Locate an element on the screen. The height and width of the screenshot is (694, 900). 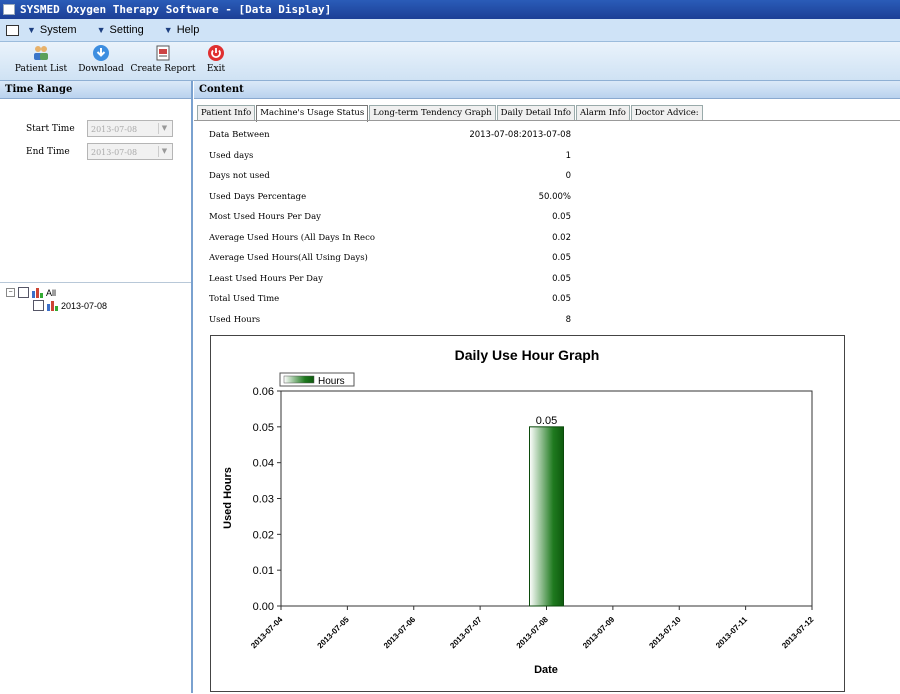
menu-setting: ▼ Setting is located at coordinates (120, 30).